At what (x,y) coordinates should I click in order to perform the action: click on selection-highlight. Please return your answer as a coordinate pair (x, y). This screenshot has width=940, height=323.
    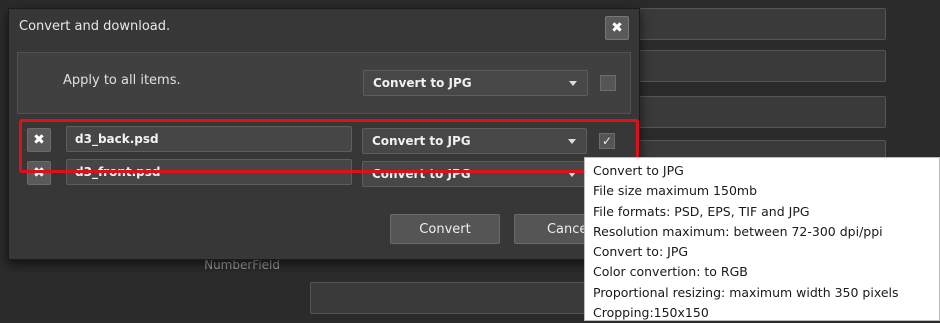
    Looking at the image, I should click on (329, 146).